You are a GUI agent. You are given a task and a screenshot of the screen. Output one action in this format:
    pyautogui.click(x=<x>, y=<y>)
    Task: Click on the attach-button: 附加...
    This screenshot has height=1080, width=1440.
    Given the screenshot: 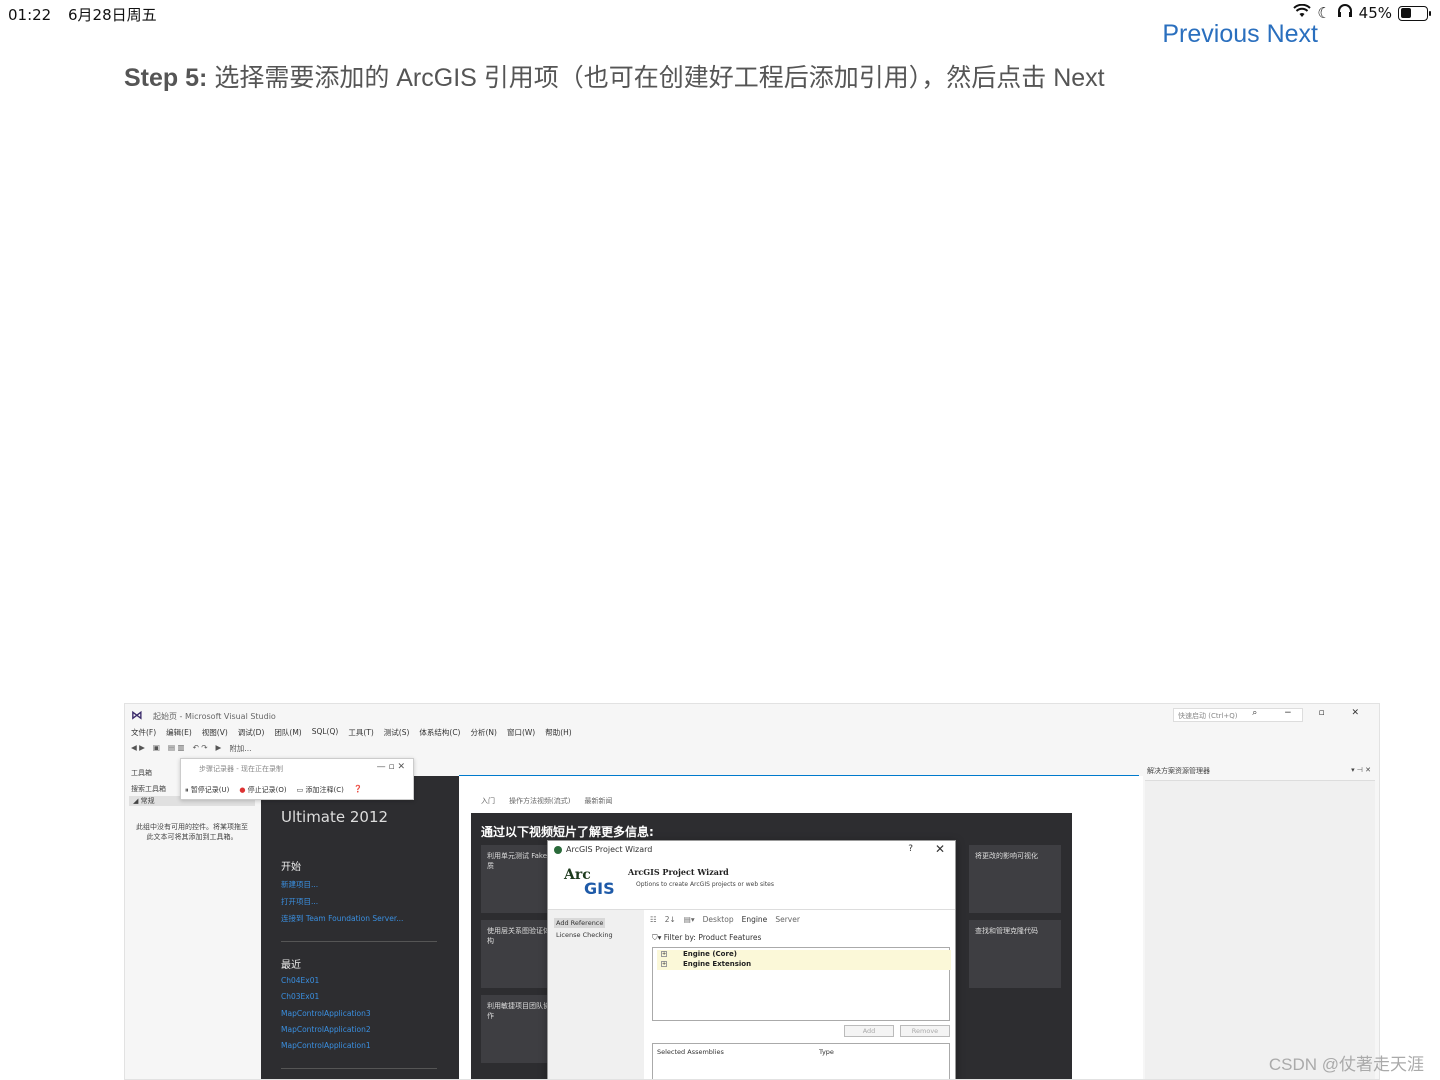 What is the action you would take?
    pyautogui.click(x=240, y=748)
    